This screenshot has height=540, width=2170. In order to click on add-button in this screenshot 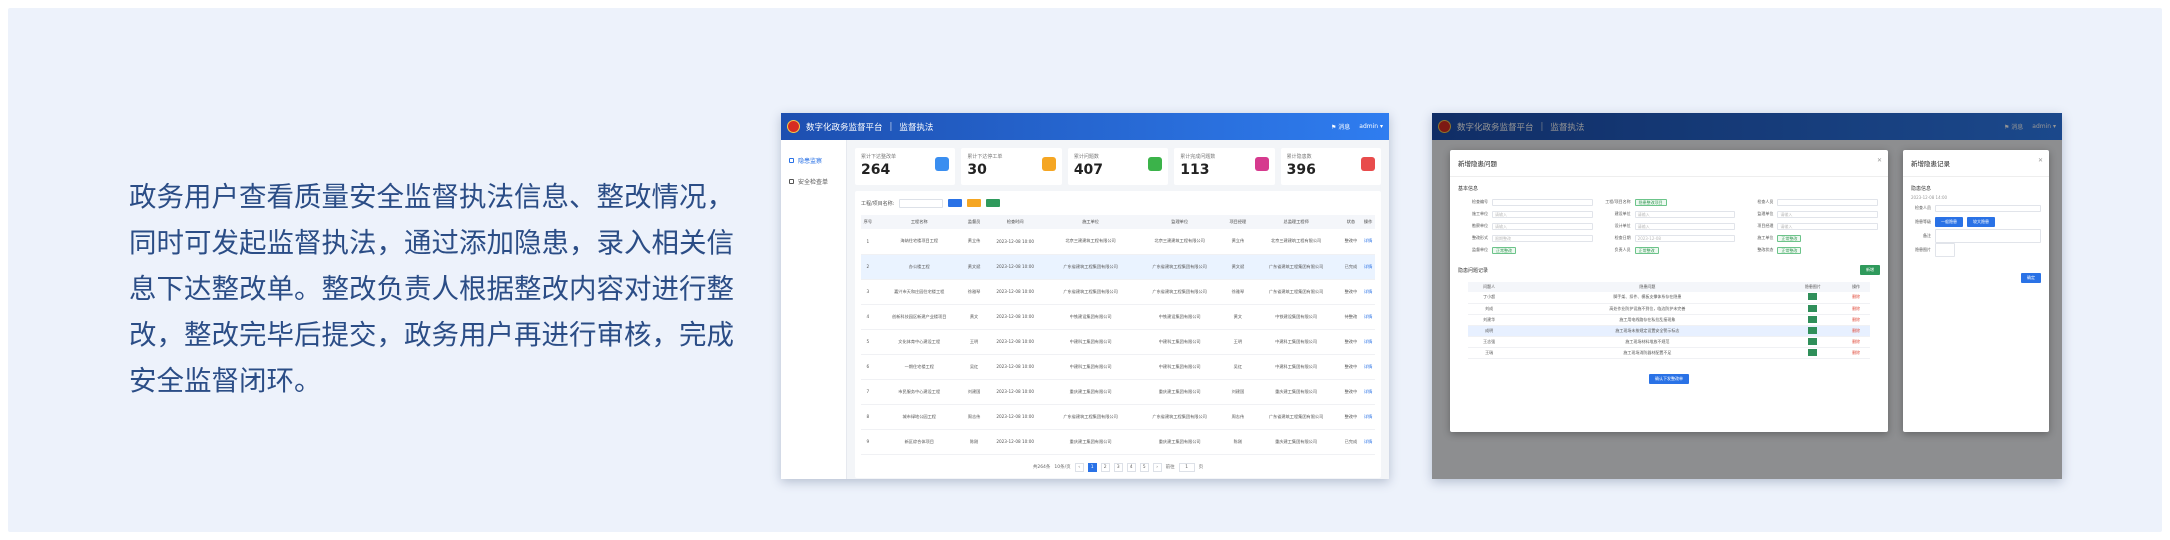, I will do `click(993, 203)`.